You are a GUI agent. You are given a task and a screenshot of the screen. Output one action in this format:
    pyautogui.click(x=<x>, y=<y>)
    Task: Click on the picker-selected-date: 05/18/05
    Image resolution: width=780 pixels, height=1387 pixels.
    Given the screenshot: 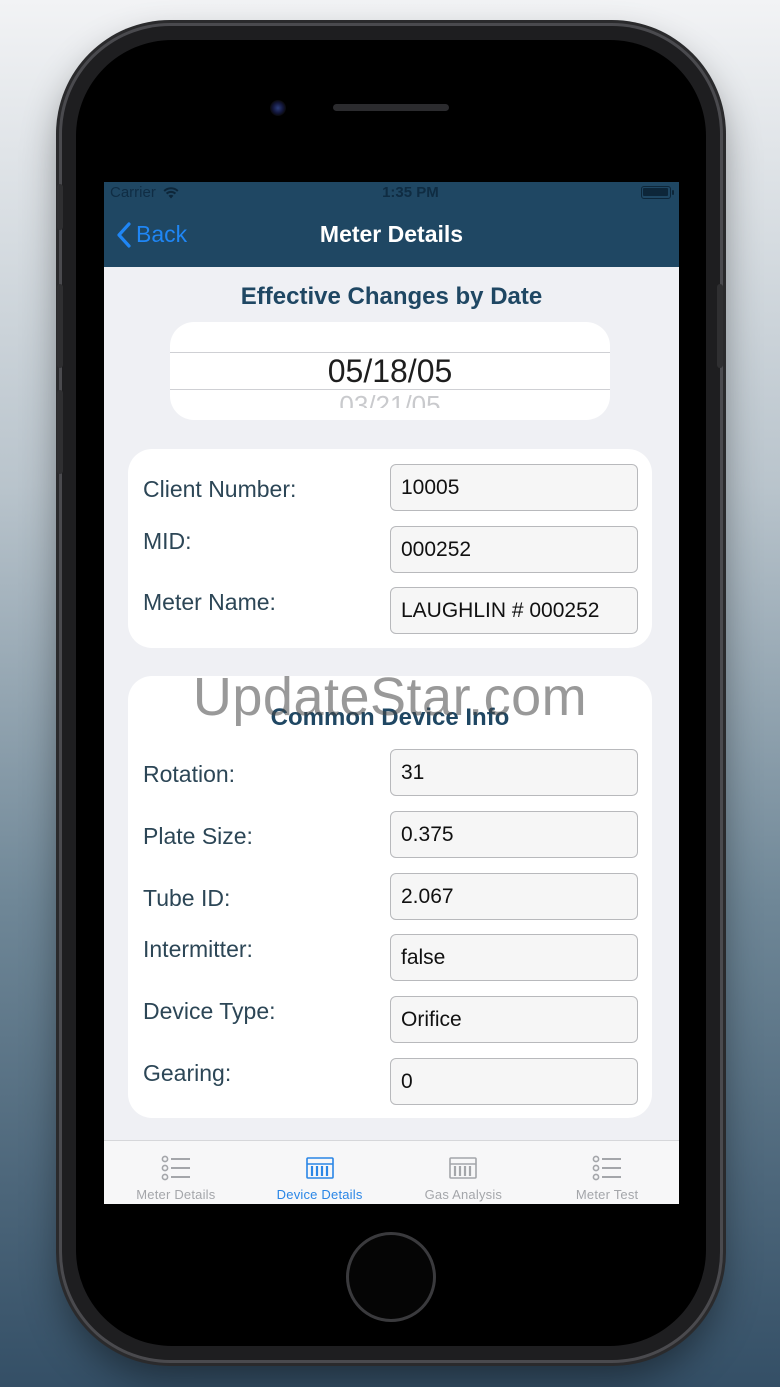 What is the action you would take?
    pyautogui.click(x=390, y=371)
    